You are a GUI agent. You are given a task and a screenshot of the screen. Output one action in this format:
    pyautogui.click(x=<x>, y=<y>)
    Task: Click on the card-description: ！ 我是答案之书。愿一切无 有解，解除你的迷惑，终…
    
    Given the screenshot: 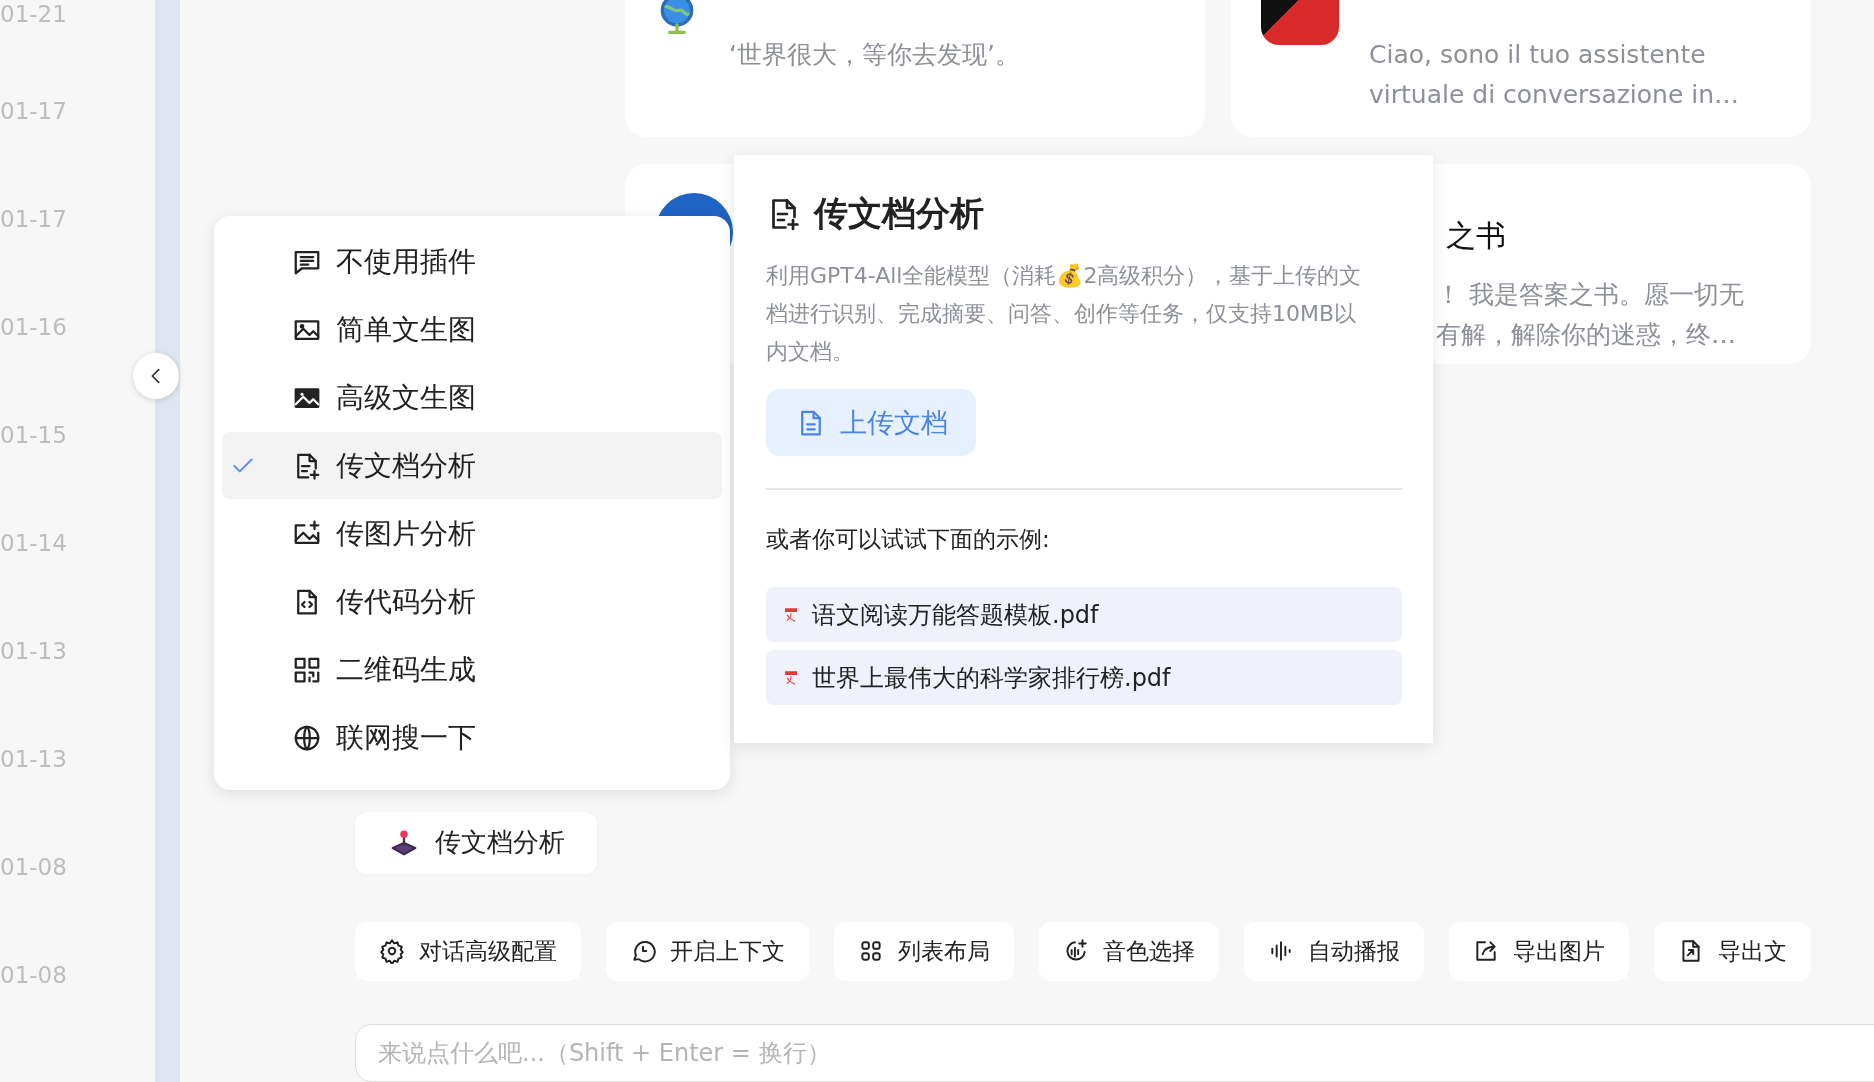 What is the action you would take?
    pyautogui.click(x=1590, y=315)
    